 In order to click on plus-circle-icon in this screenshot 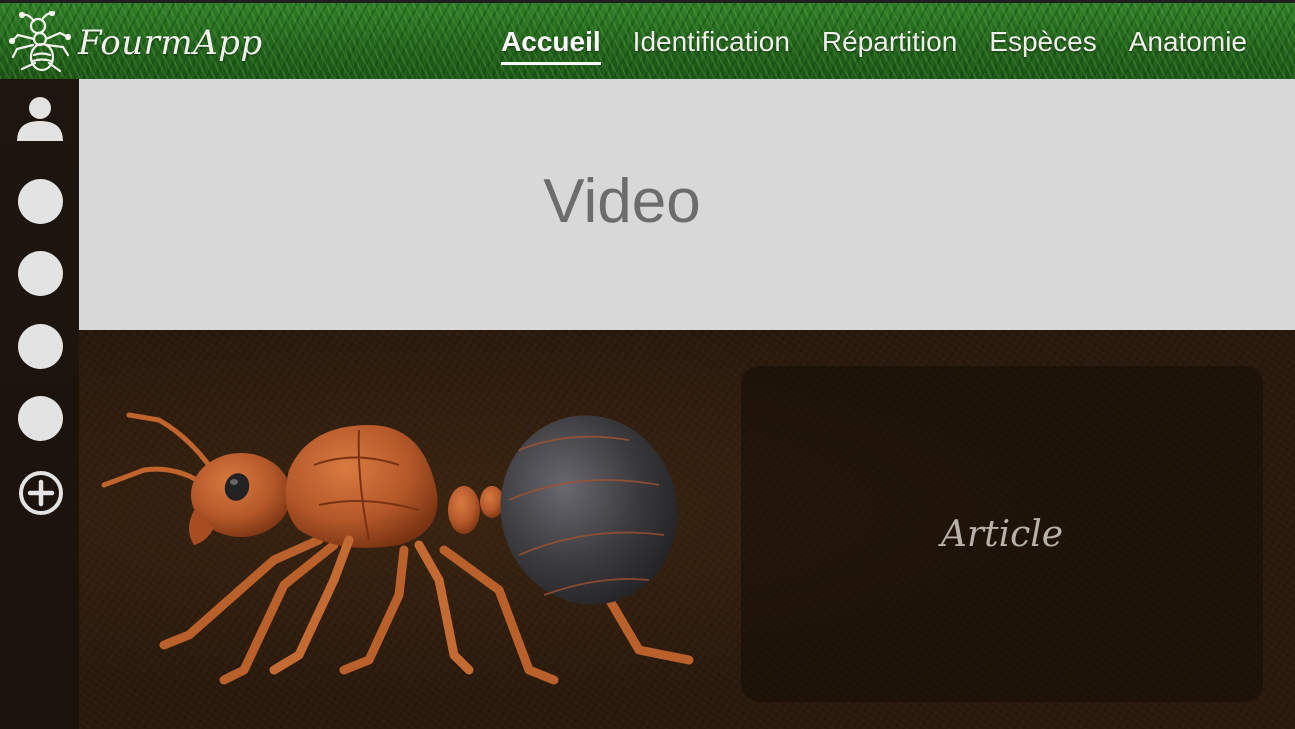, I will do `click(41, 493)`.